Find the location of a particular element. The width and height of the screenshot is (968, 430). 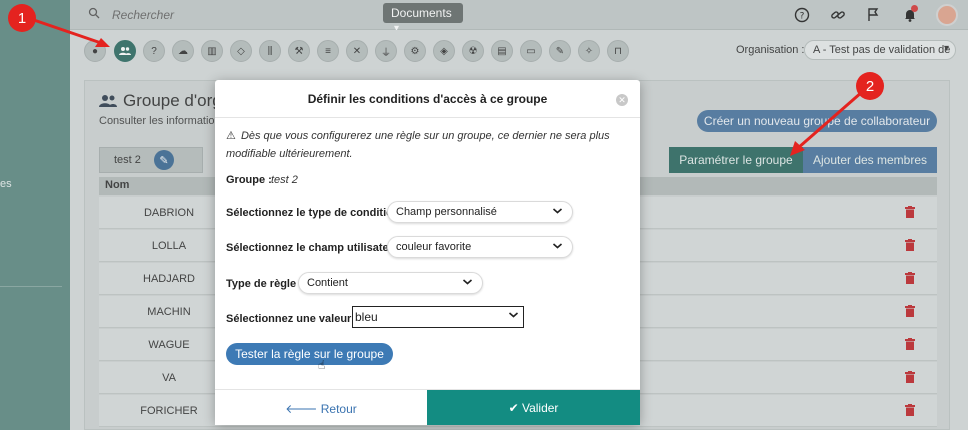

user-field-select: couleur favorite is located at coordinates (480, 247).